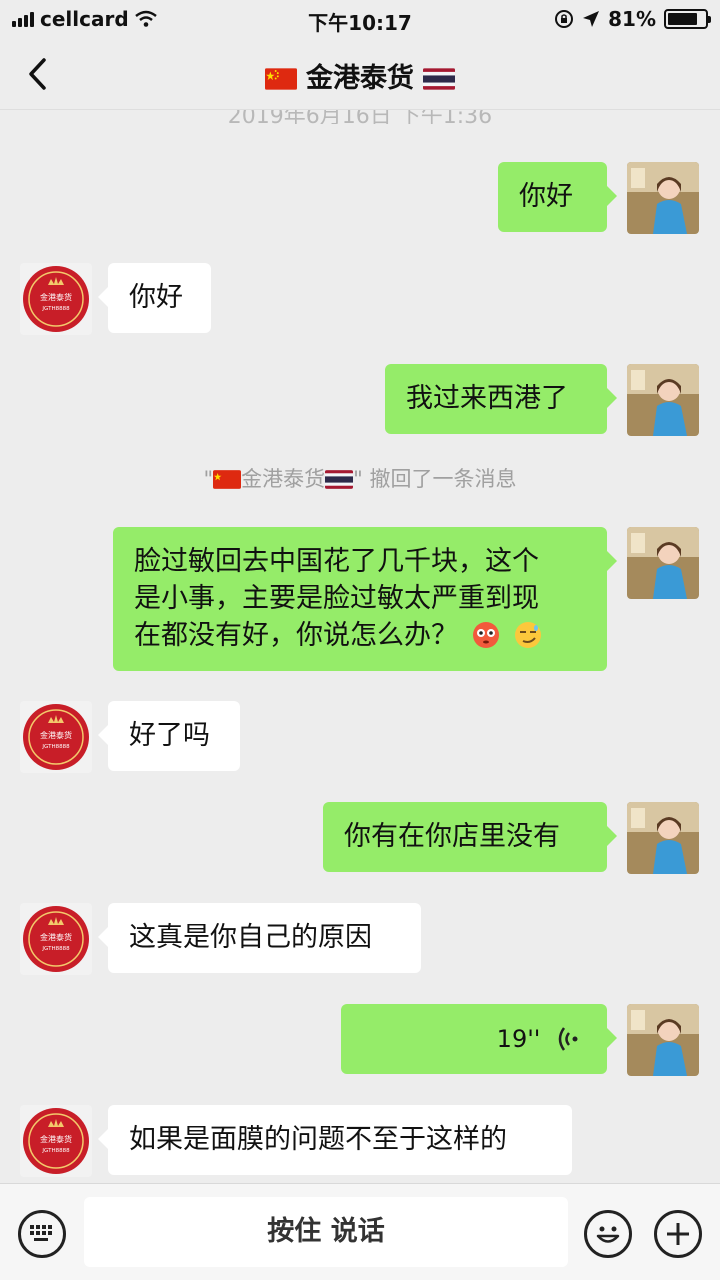  I want to click on voice-message-bubble: 19'', so click(479, 1039).